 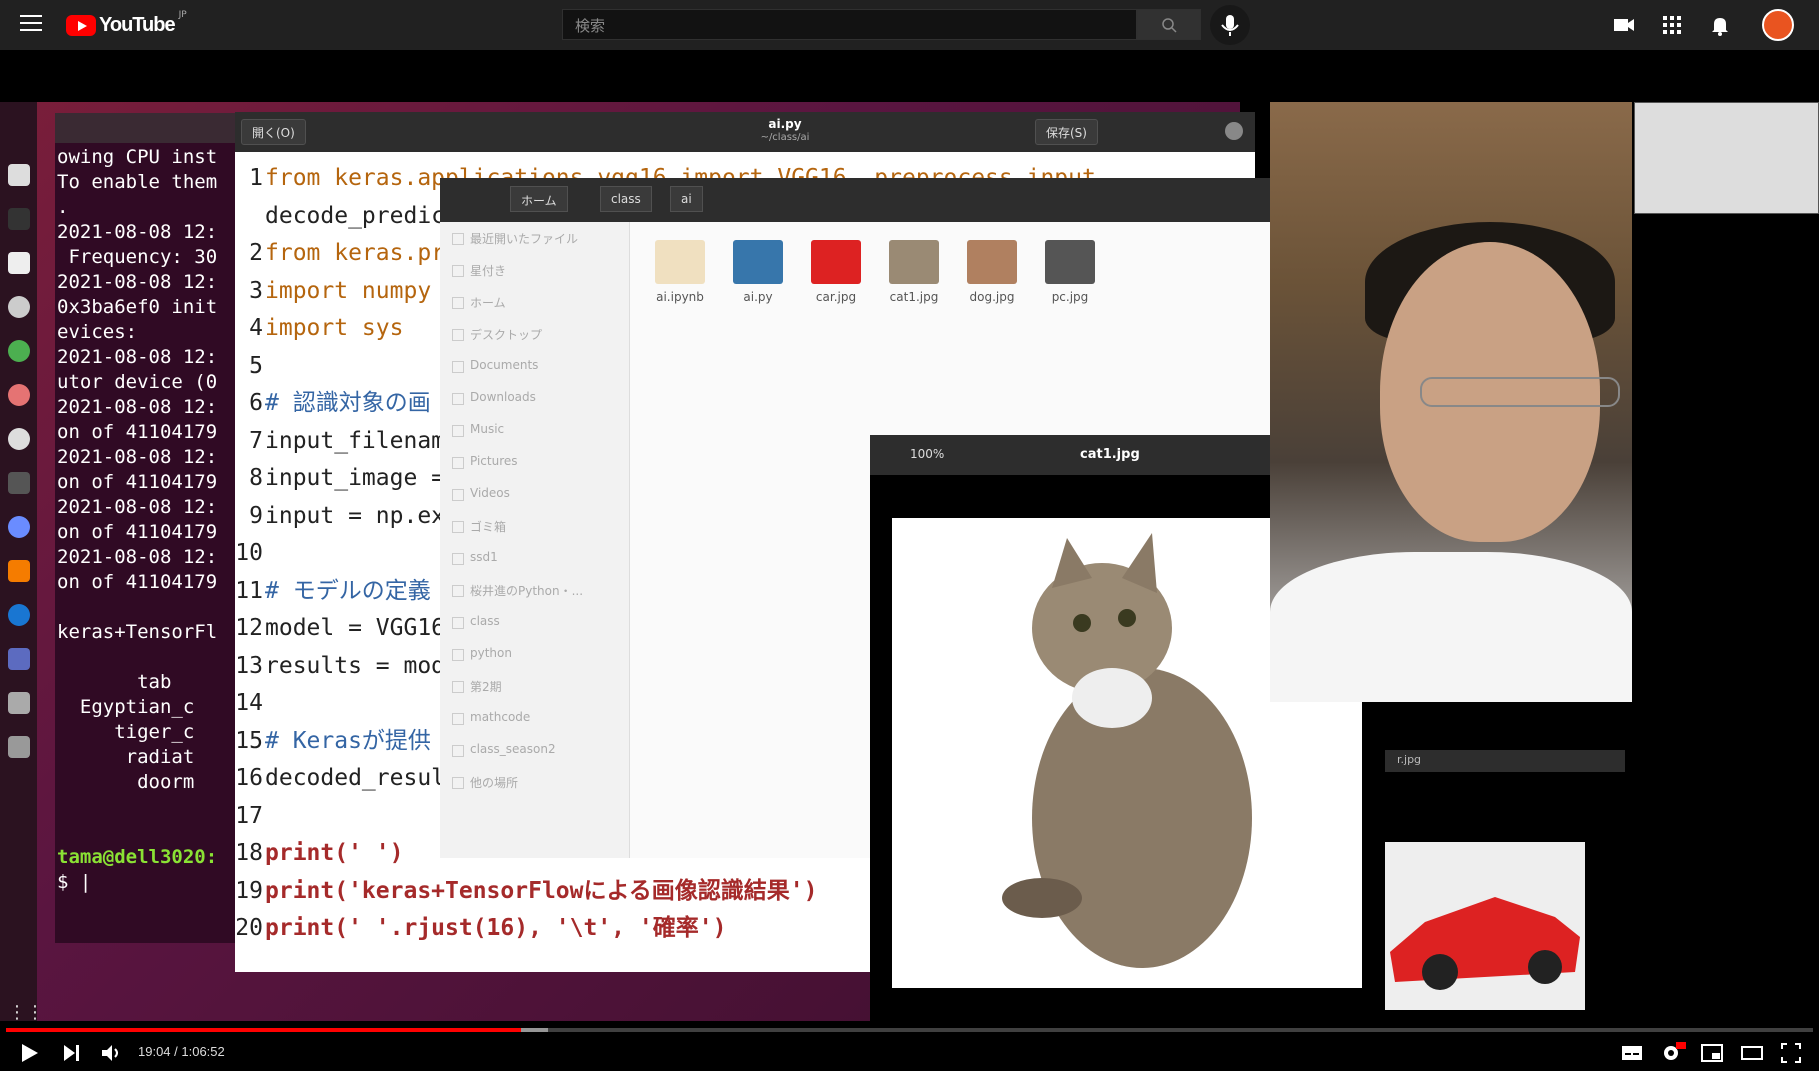 What do you see at coordinates (534, 654) in the screenshot?
I see `sidebar-item: python` at bounding box center [534, 654].